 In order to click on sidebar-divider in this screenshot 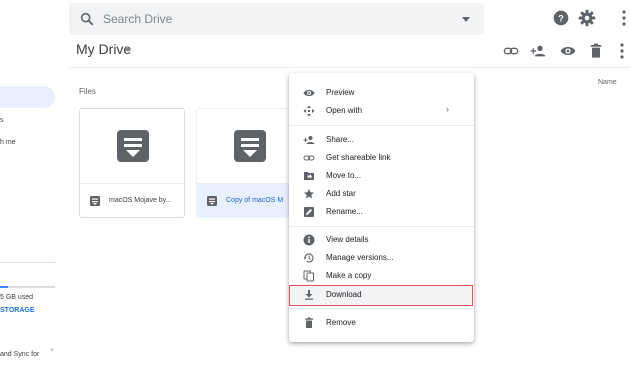, I will do `click(27, 262)`.